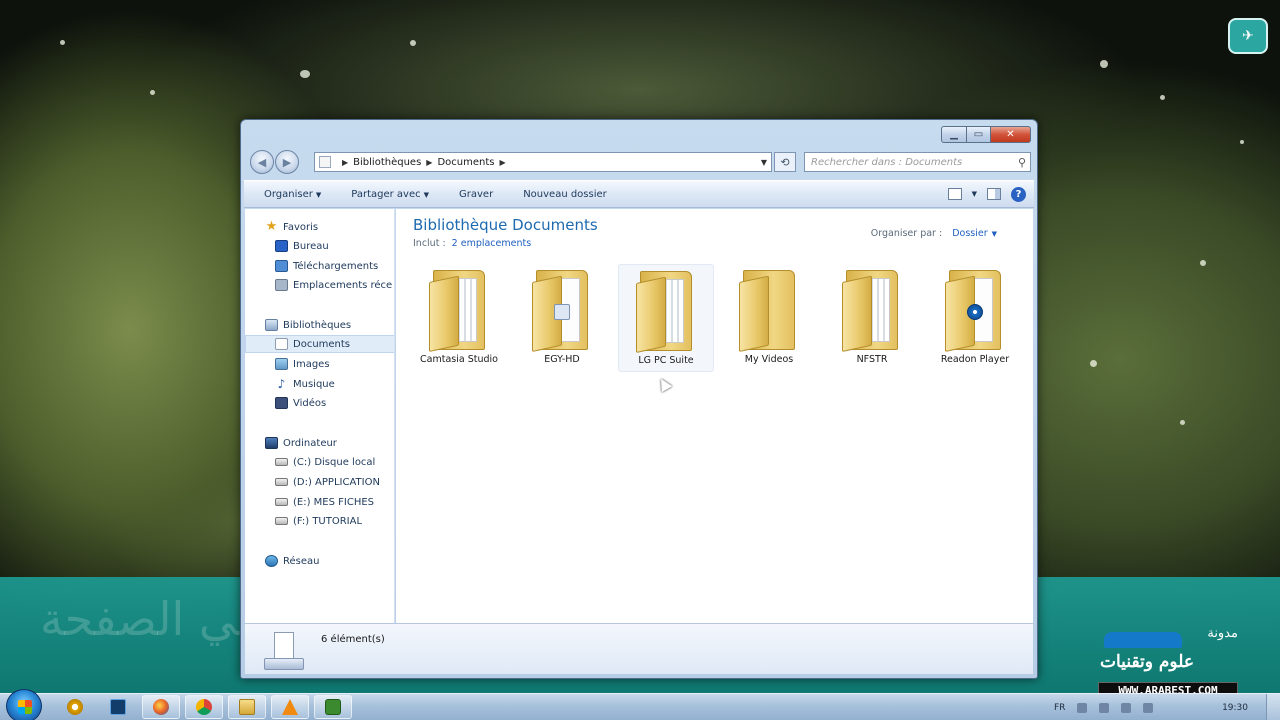 The height and width of the screenshot is (720, 1280). Describe the element at coordinates (560, 194) in the screenshot. I see `new-folder-button: Nouveau dossier` at that location.